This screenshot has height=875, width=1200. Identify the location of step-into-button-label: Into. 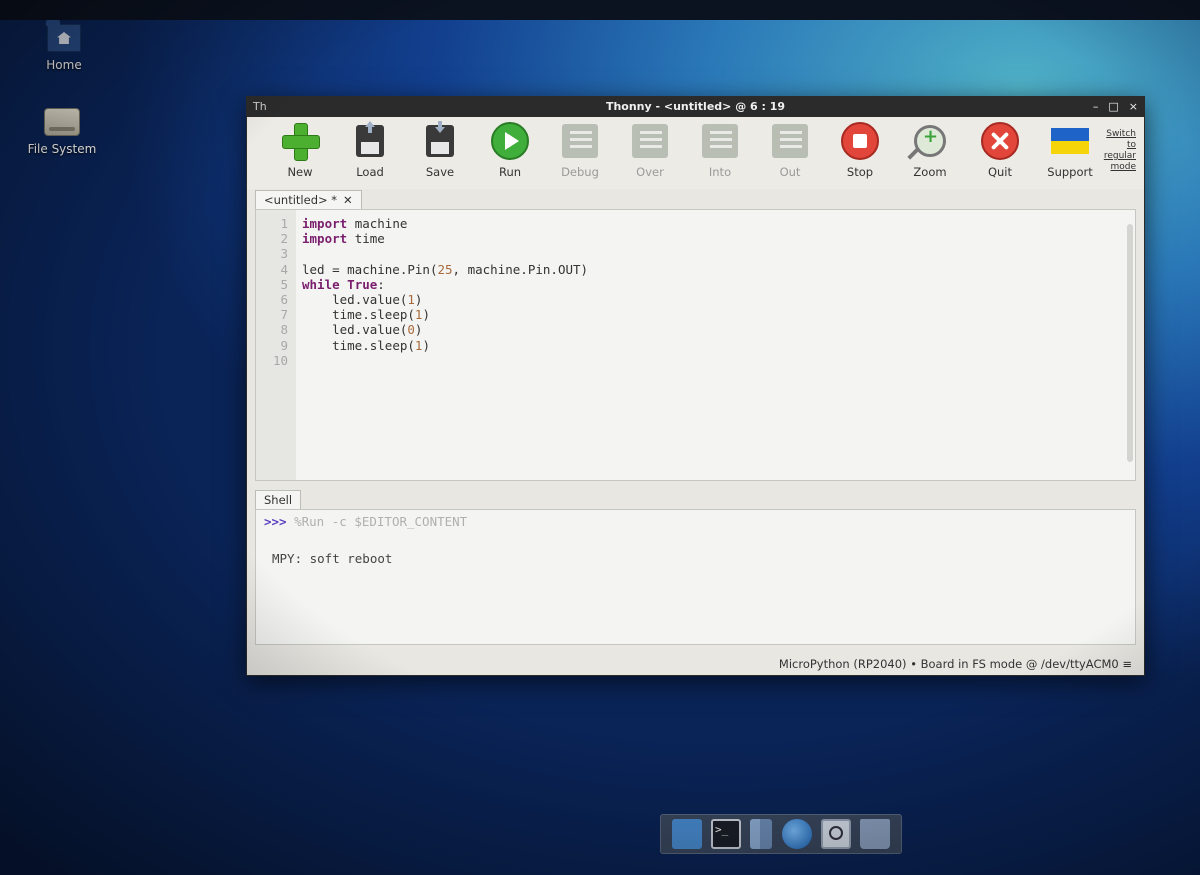
(720, 172).